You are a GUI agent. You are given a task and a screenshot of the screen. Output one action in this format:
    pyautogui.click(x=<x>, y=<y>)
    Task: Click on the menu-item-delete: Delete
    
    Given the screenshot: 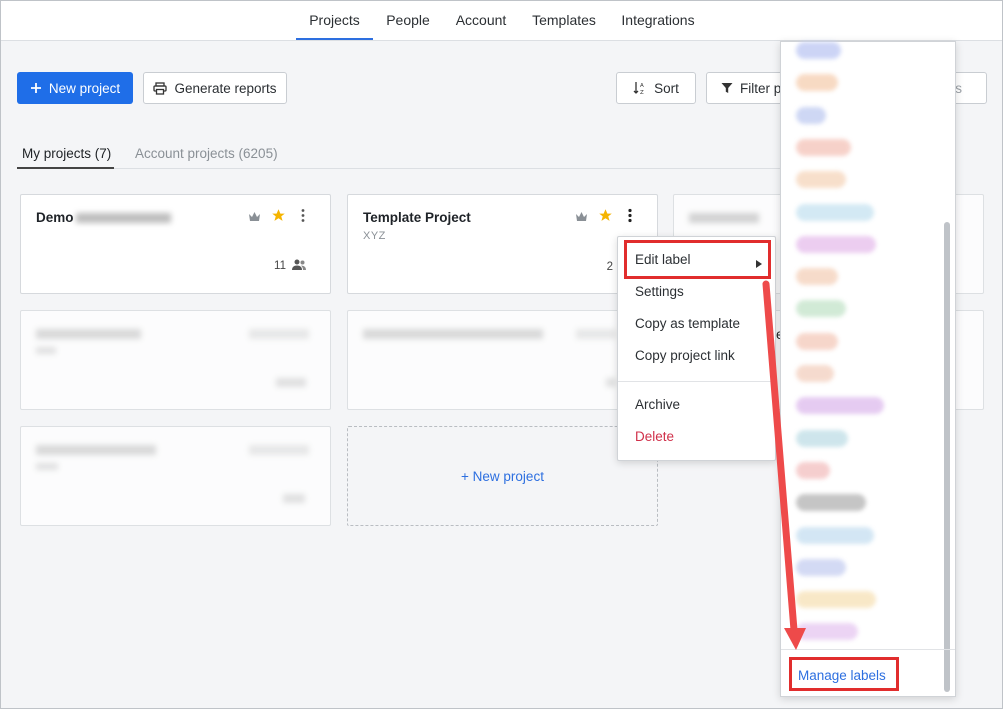 What is the action you would take?
    pyautogui.click(x=654, y=436)
    